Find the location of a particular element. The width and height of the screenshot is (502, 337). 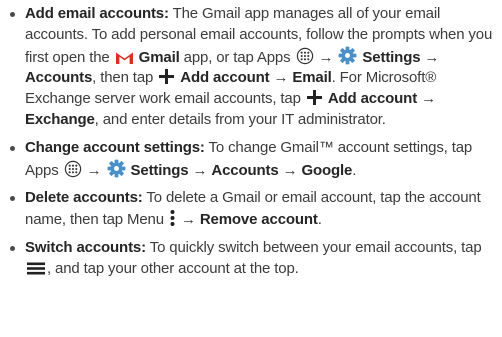

hamburger-icon is located at coordinates (36, 268).